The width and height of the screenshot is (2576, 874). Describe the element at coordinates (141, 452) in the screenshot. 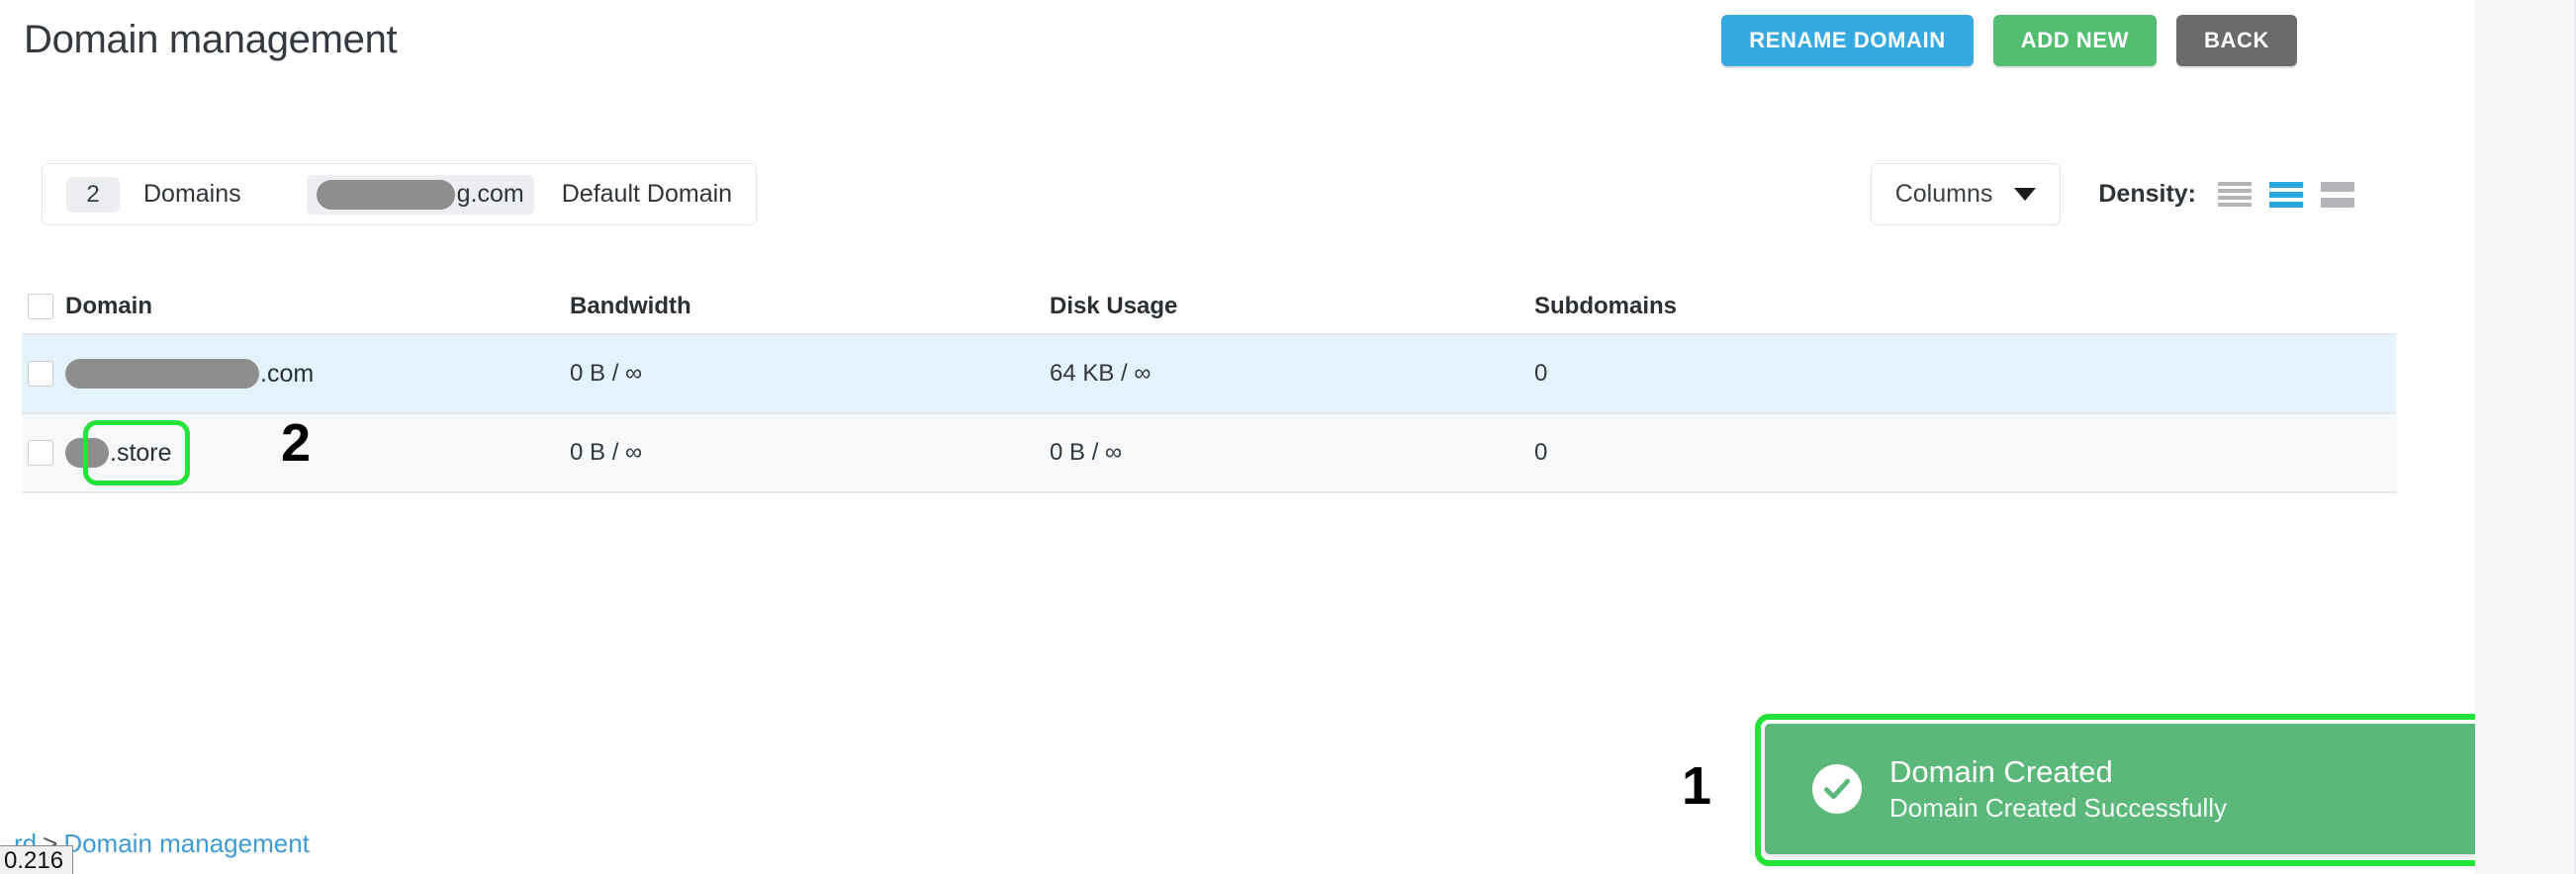

I see `domain-suffix: .store` at that location.